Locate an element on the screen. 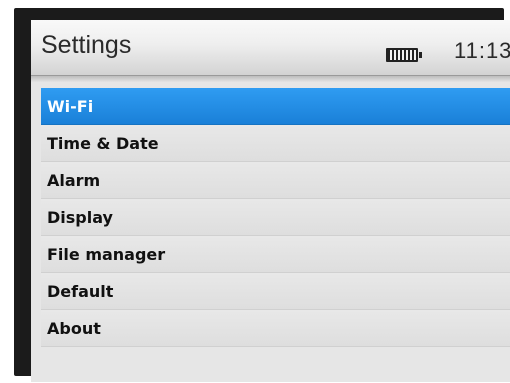 This screenshot has height=383, width=510. menu-item-alarm: Alarm is located at coordinates (275, 180).